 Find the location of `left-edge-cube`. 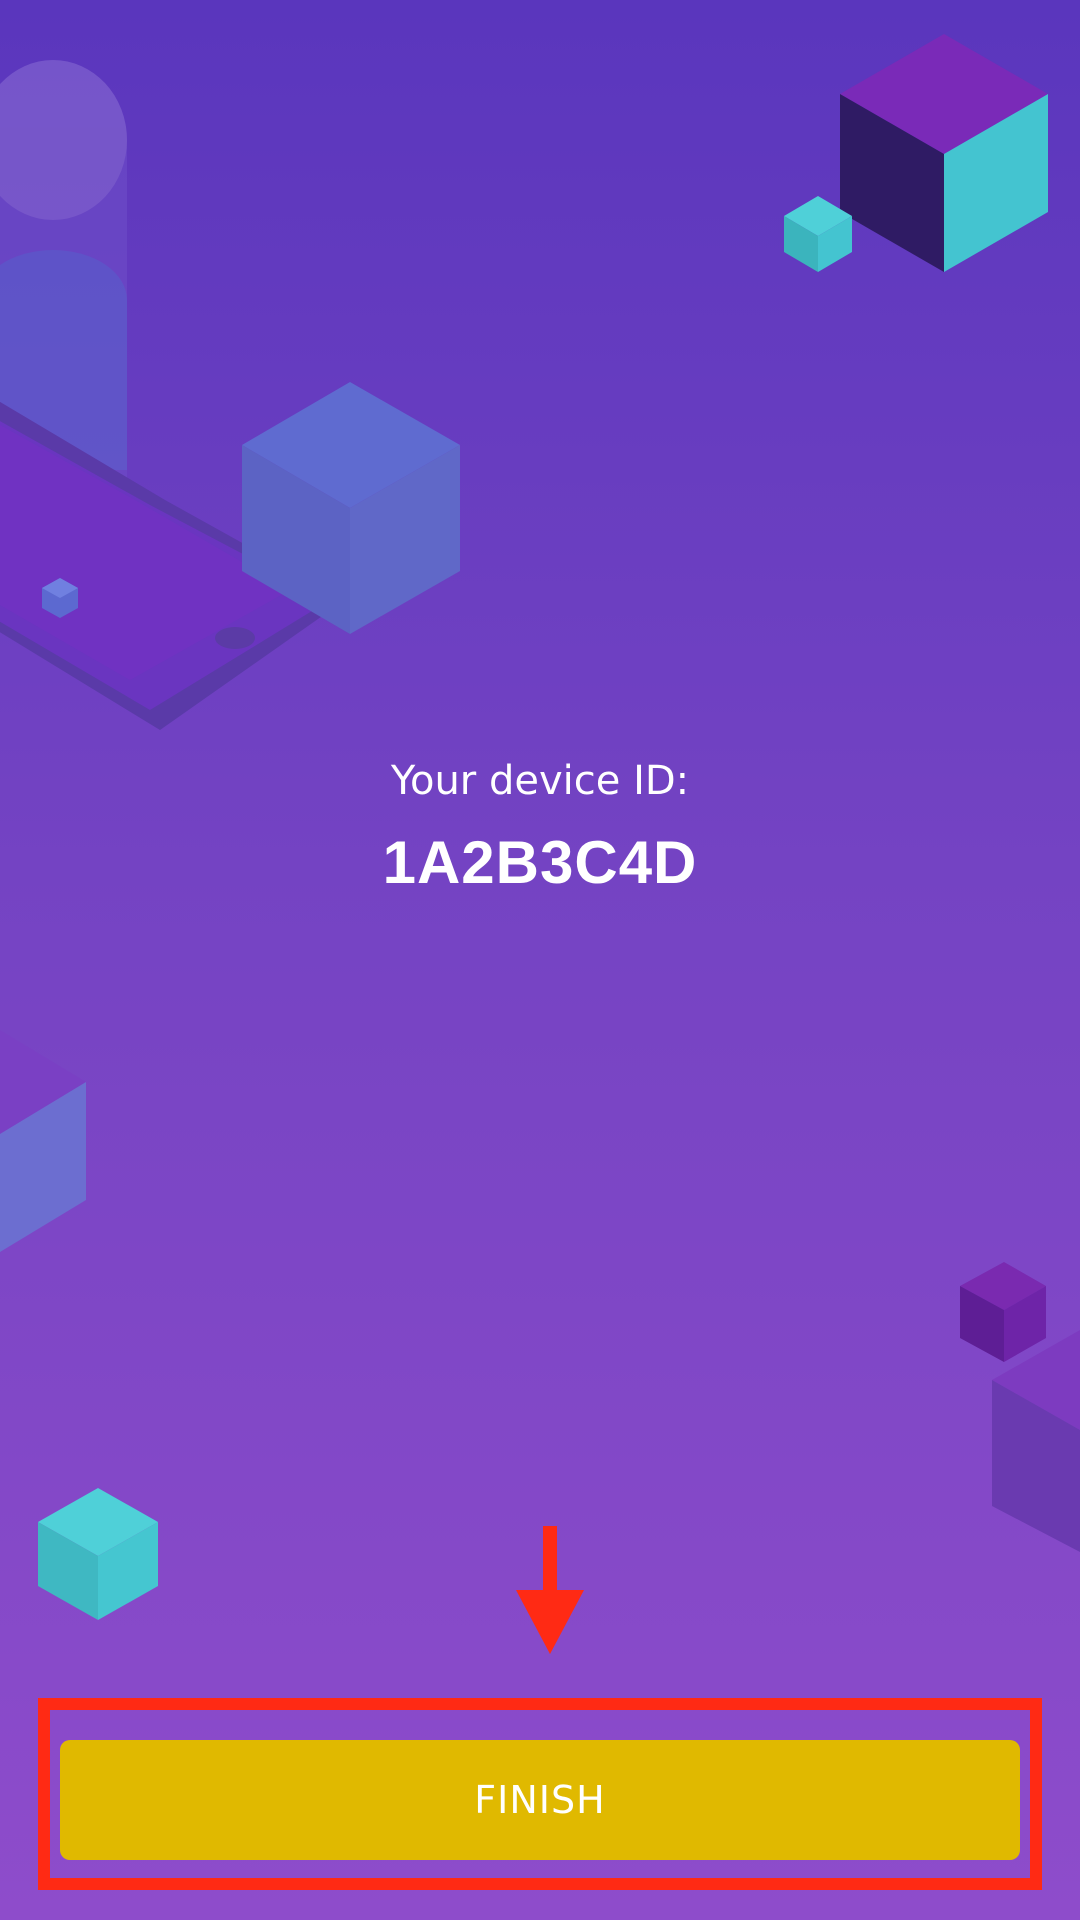

left-edge-cube is located at coordinates (43, 1141).